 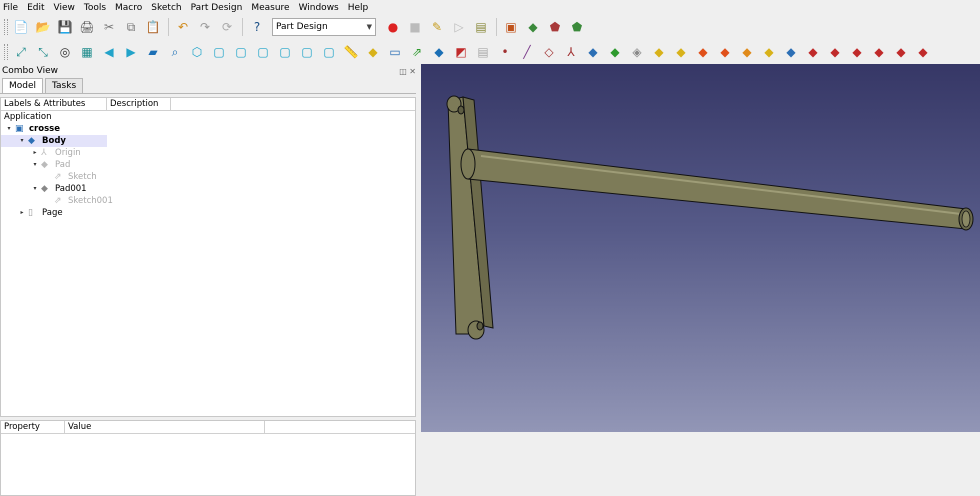 I want to click on stop-macro-icon: ■, so click(x=415, y=27).